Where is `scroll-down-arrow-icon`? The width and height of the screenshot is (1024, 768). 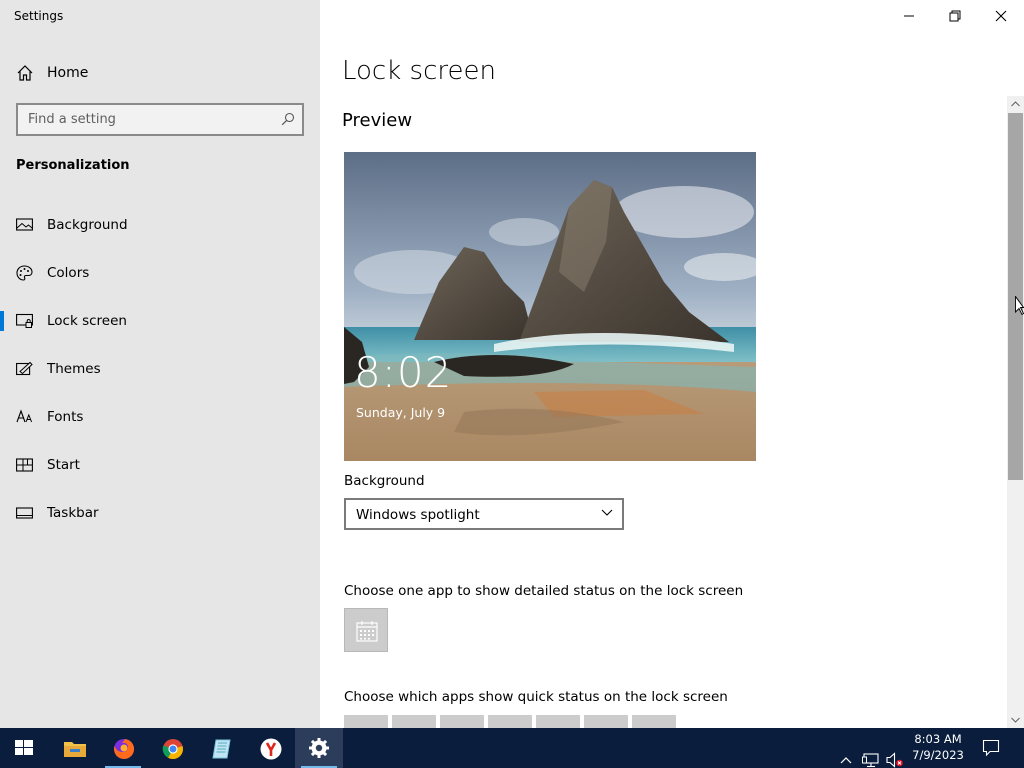 scroll-down-arrow-icon is located at coordinates (1015, 720).